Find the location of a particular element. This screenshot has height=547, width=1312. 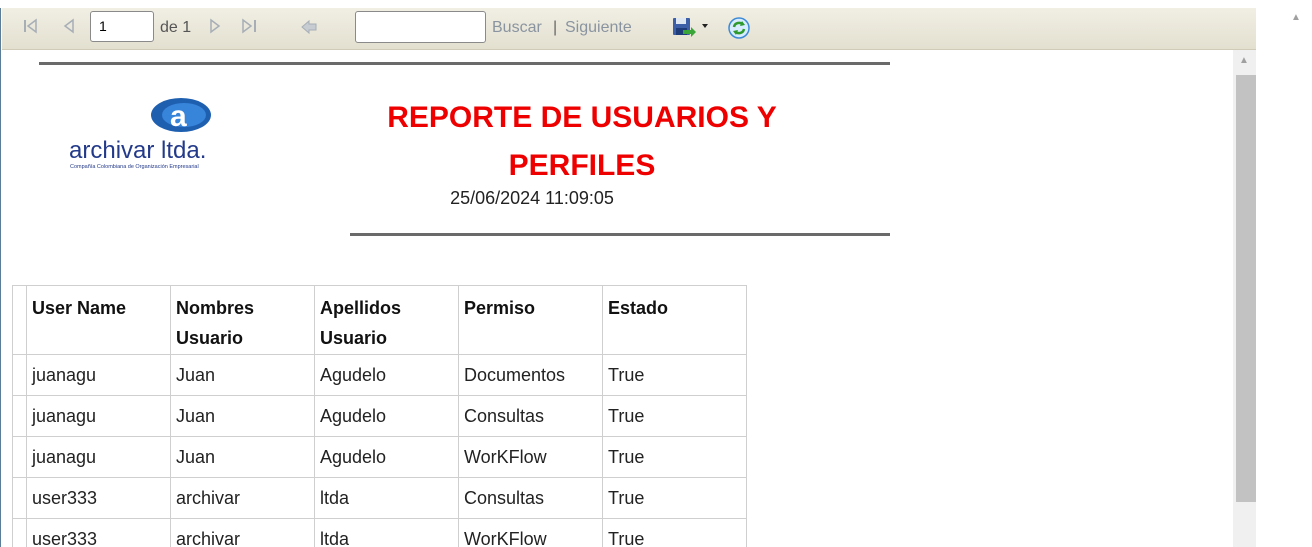

column-header-nombres: Nombres Usuario is located at coordinates (242, 320).